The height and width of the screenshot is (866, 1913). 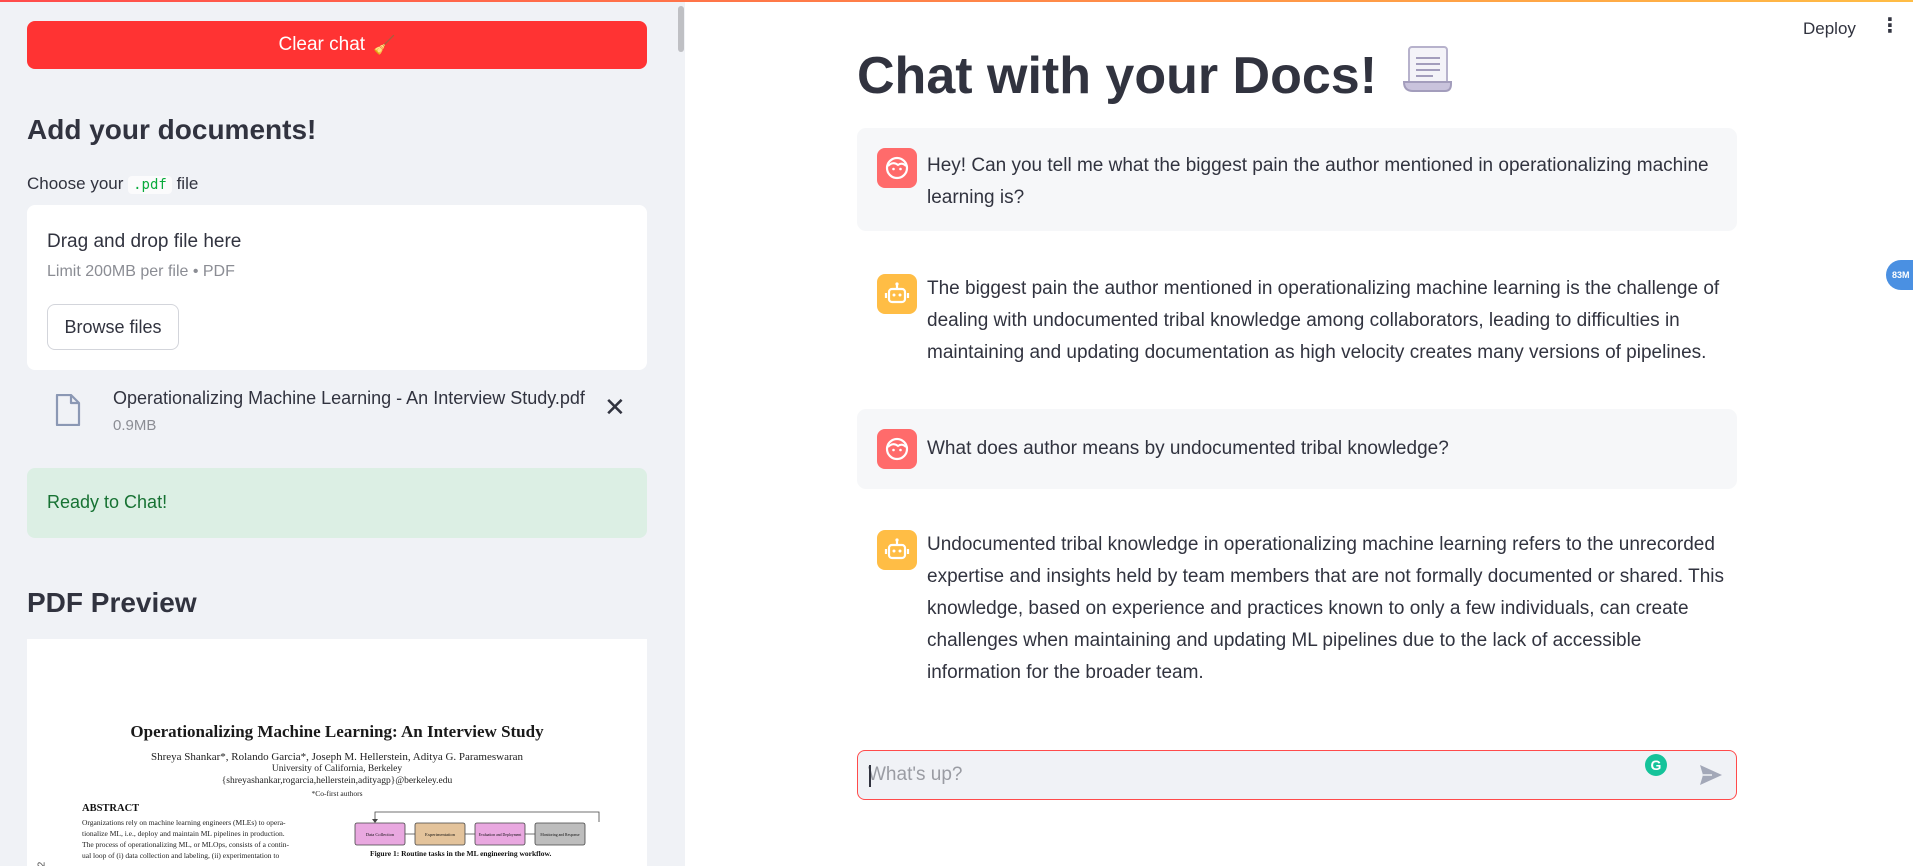 I want to click on deploy-button: Deploy, so click(x=1829, y=29).